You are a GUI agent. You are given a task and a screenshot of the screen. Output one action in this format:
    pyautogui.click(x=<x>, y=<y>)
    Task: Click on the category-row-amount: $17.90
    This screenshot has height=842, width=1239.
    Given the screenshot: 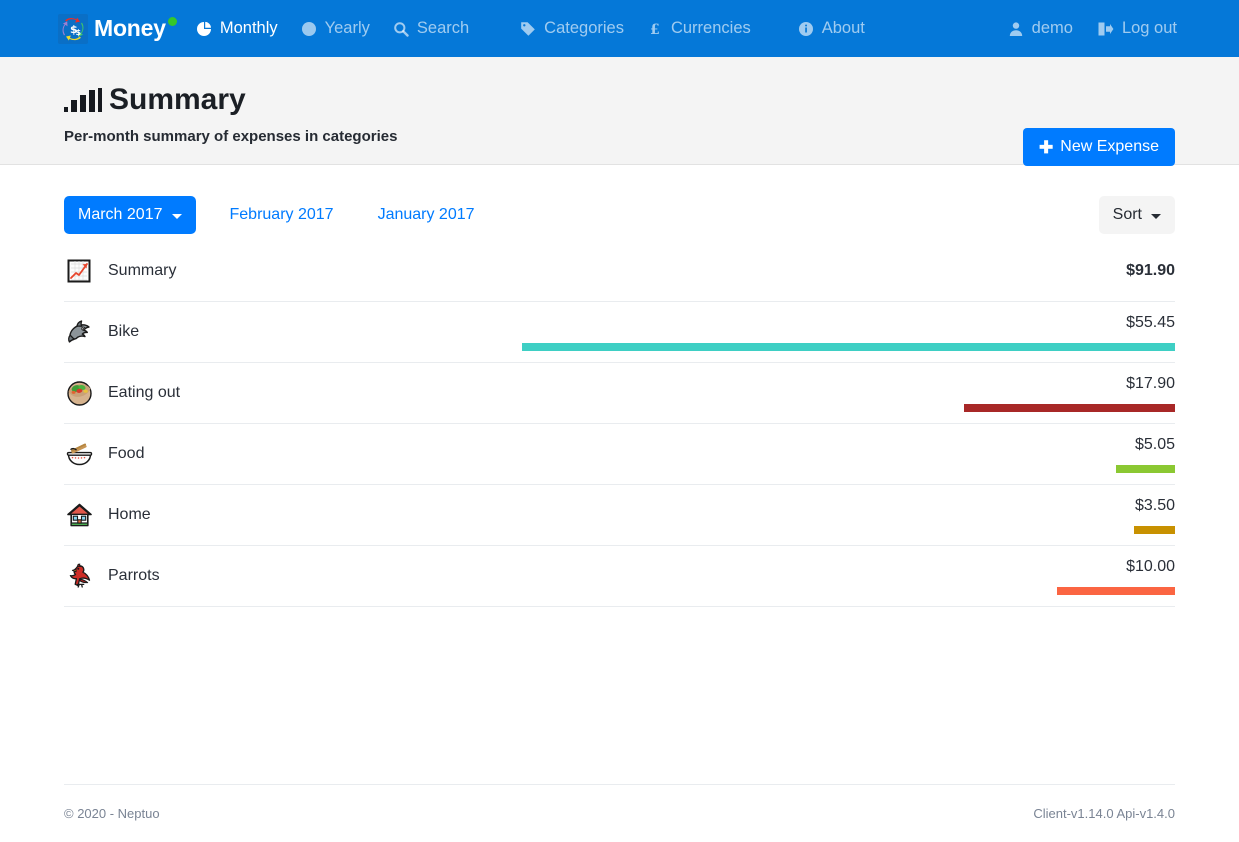 What is the action you would take?
    pyautogui.click(x=1150, y=383)
    